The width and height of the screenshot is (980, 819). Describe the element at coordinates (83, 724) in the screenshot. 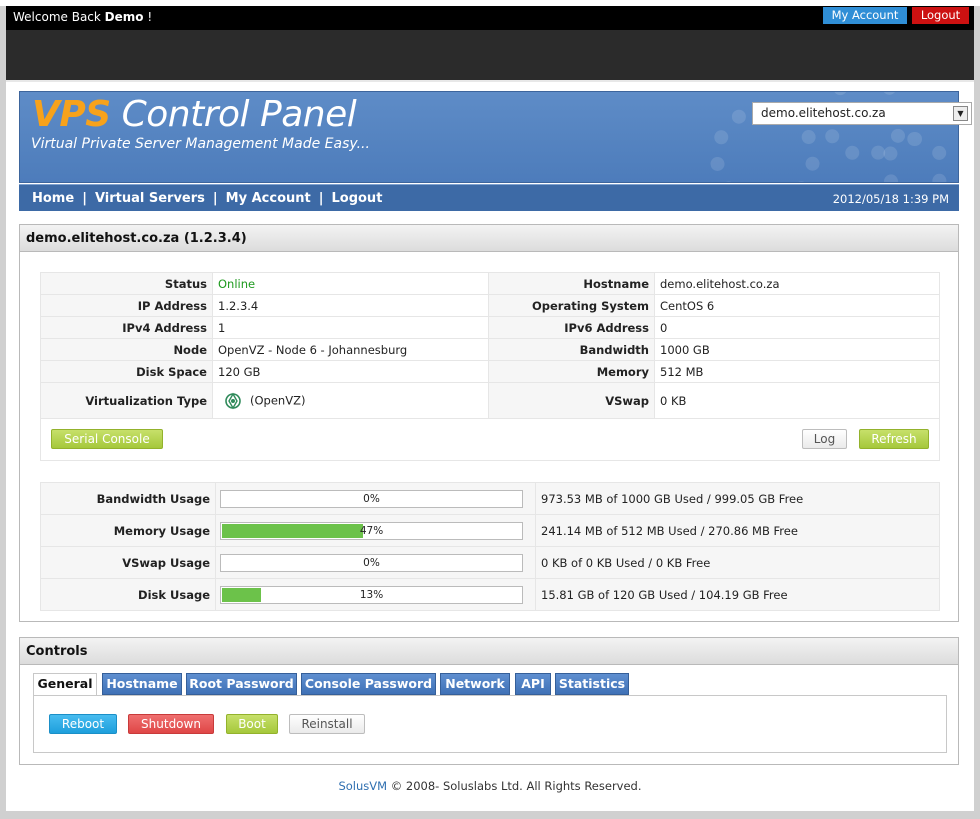

I see `reboot-button: Reboot` at that location.